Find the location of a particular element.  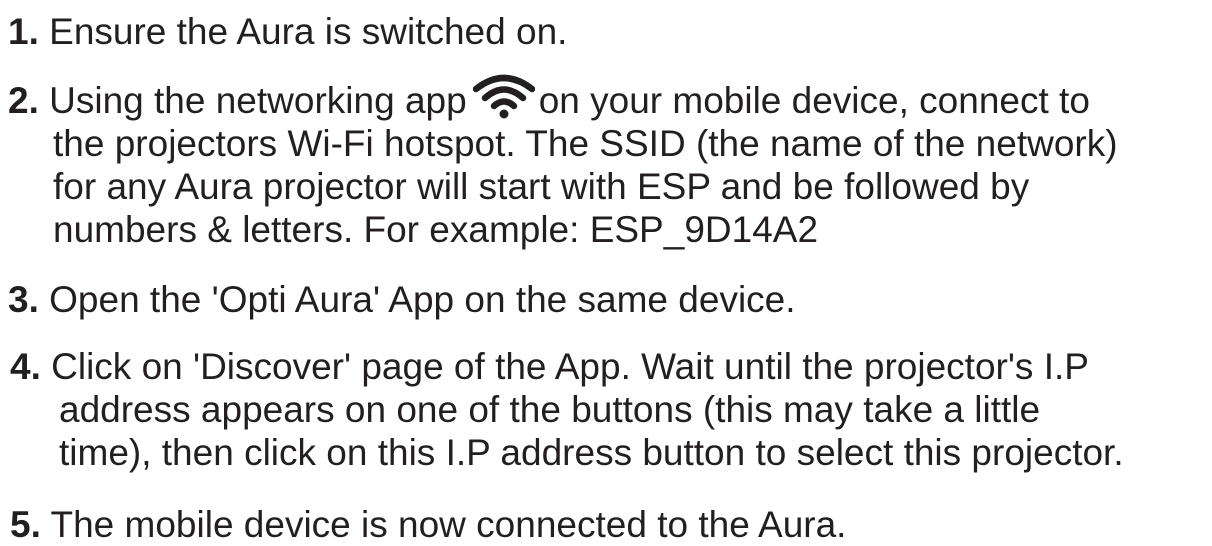

step-4-number: 4. is located at coordinates (25, 366).